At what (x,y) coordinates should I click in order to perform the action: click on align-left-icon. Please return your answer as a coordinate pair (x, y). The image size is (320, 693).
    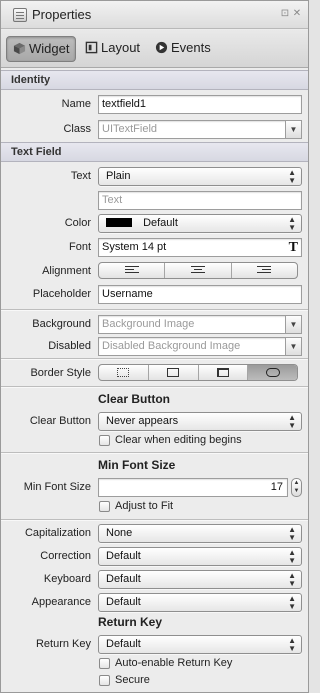
    Looking at the image, I should click on (131, 270).